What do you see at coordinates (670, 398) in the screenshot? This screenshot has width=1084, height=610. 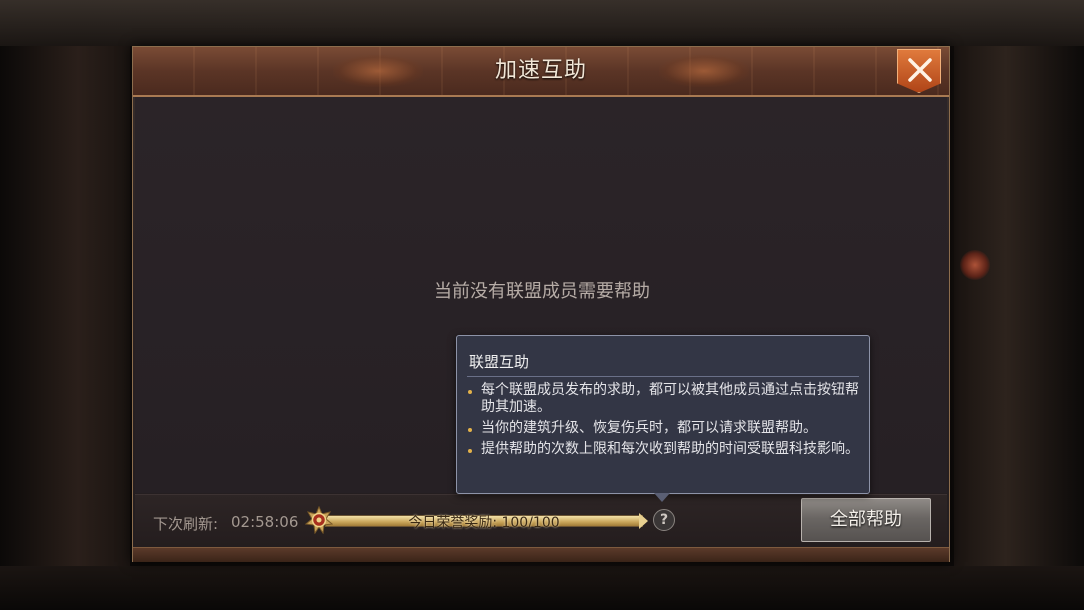 I see `tooltip-item-text: 每个联盟成员发布的求助，都可以被其他成员通过点击按钮帮助其加速。` at bounding box center [670, 398].